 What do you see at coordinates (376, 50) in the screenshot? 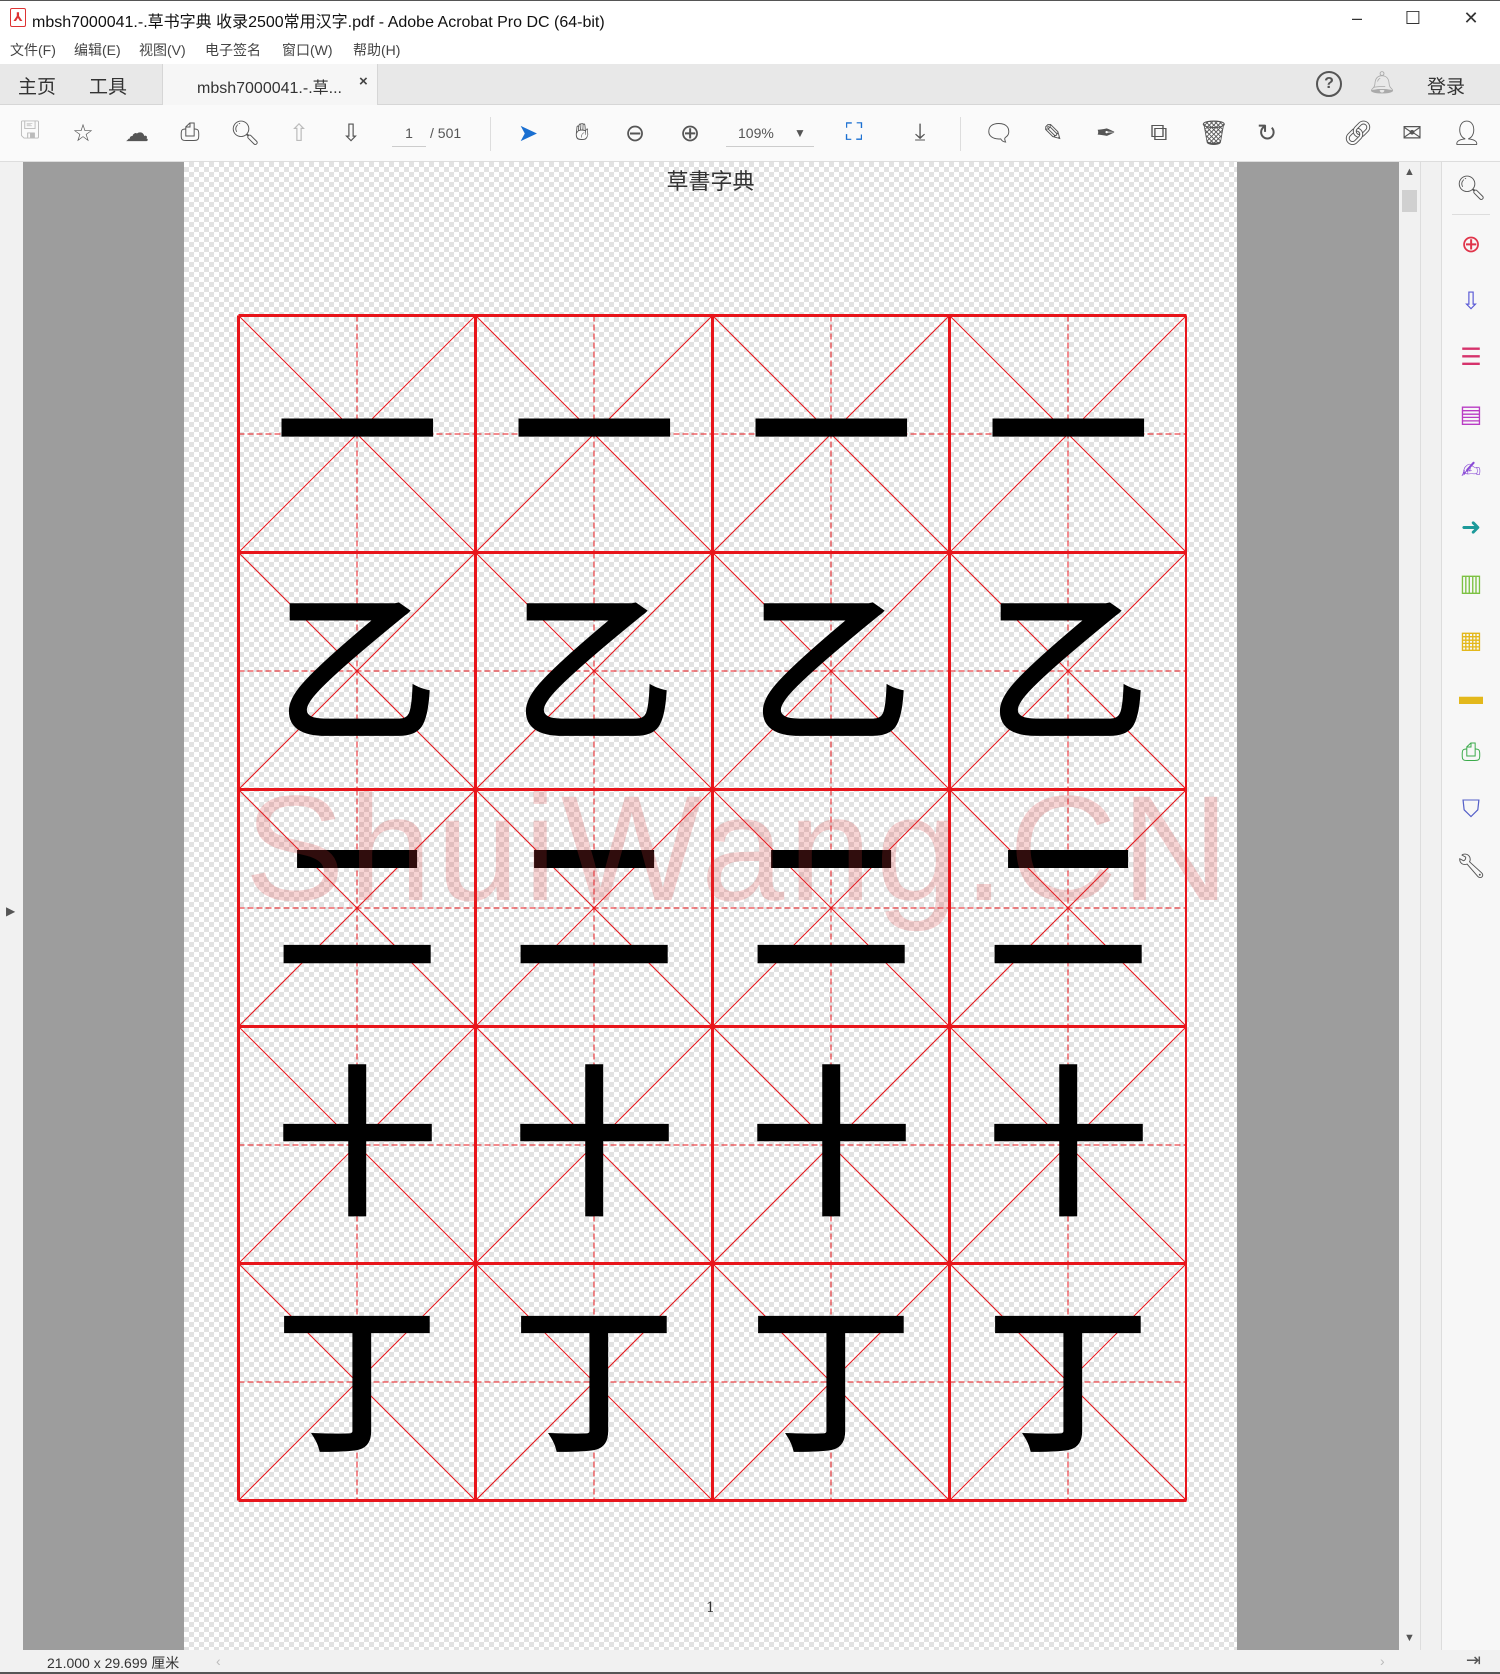
I see `menu-help: 帮助(H)` at bounding box center [376, 50].